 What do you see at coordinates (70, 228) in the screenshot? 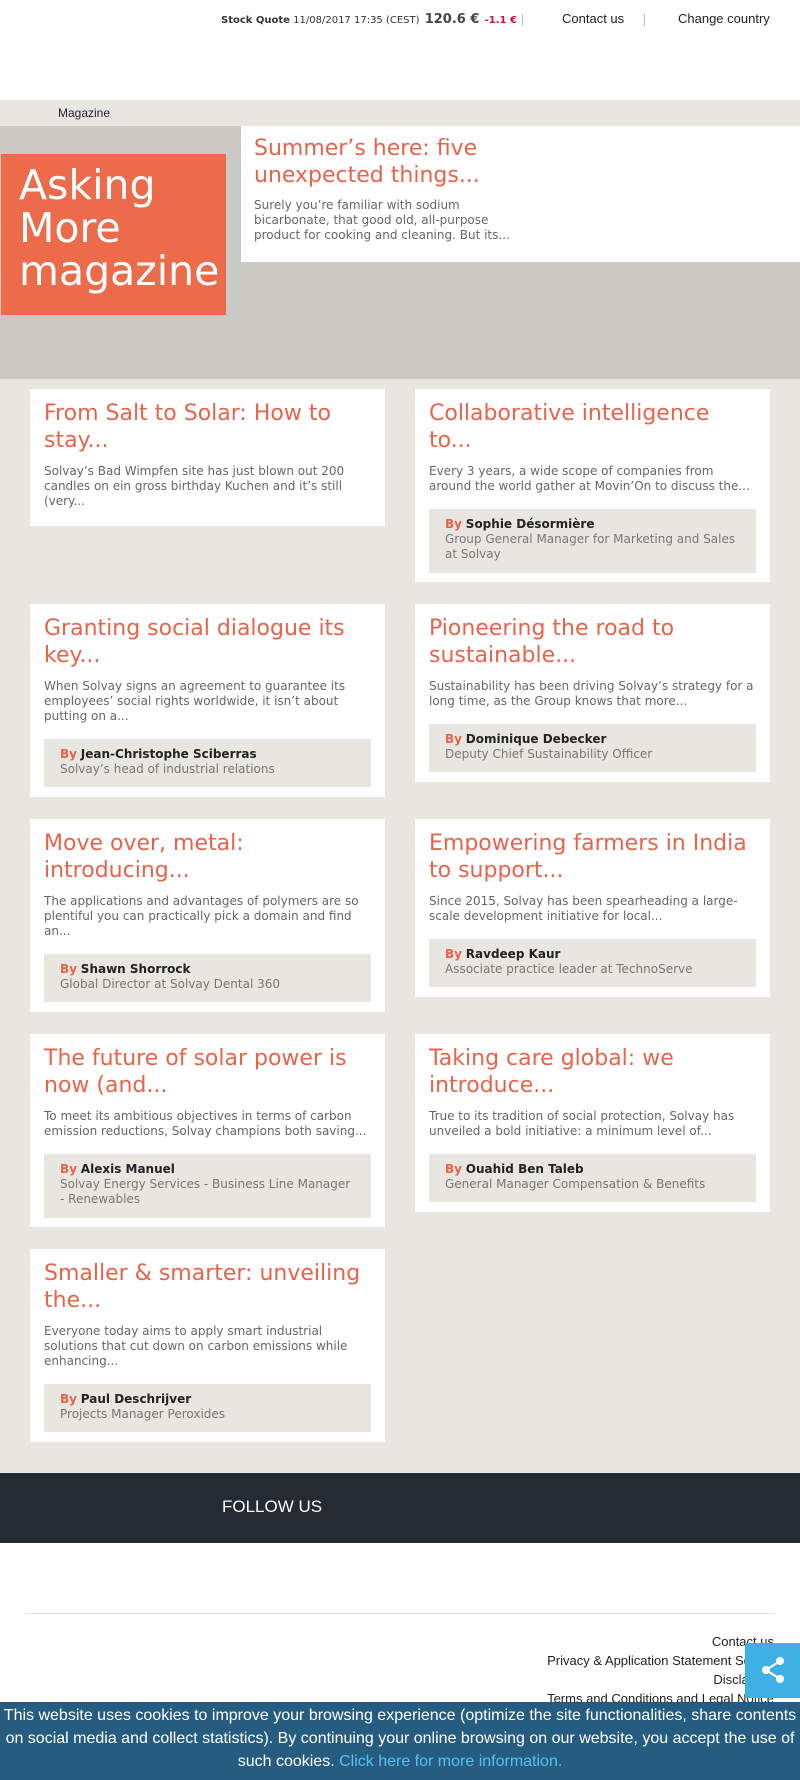
I see `brand-line: More` at bounding box center [70, 228].